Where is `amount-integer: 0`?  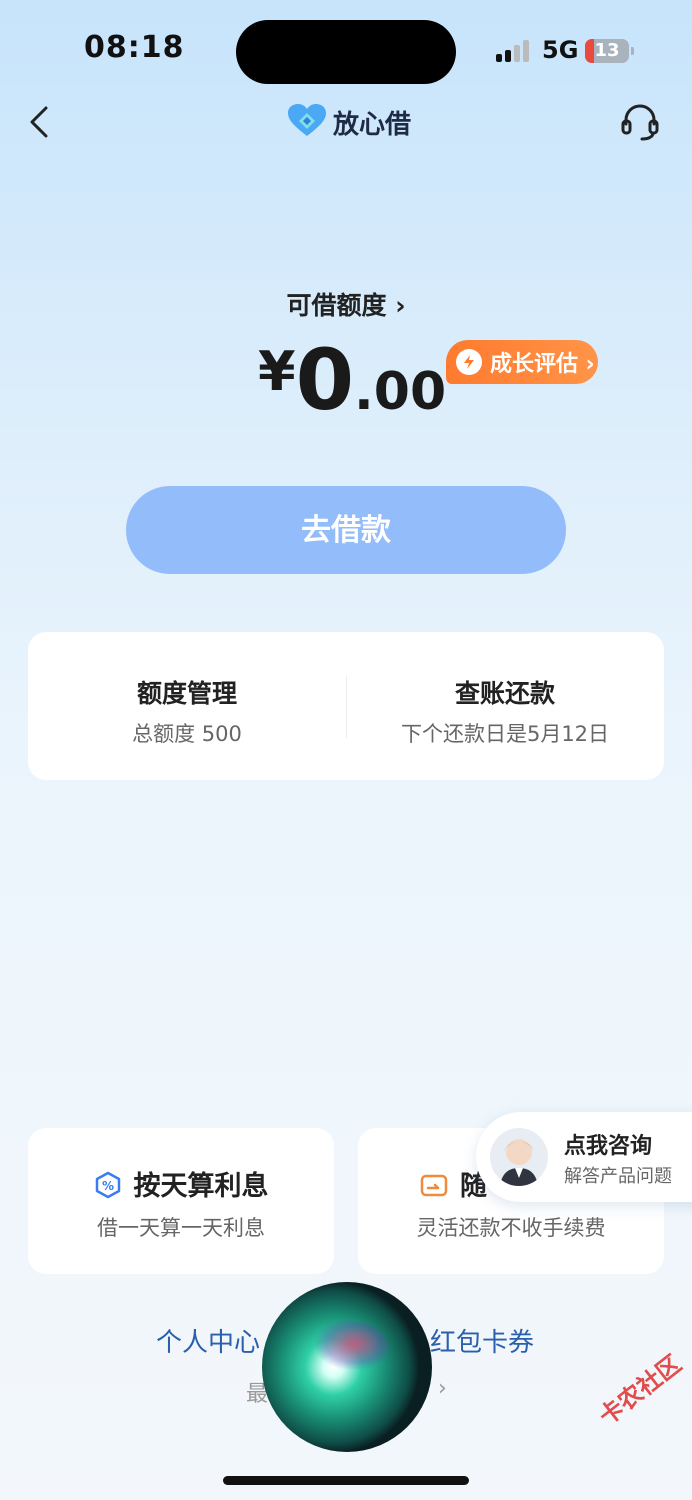
amount-integer: 0 is located at coordinates (325, 380).